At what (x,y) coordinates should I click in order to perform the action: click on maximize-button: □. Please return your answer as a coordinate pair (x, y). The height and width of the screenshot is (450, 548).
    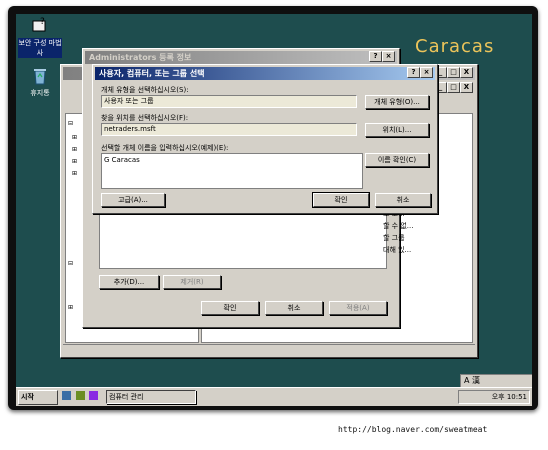
    Looking at the image, I should click on (453, 72).